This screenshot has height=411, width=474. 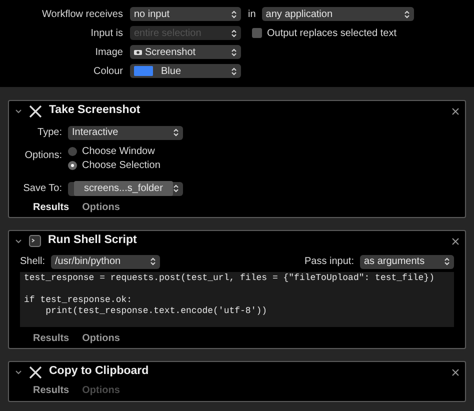 What do you see at coordinates (108, 71) in the screenshot?
I see `field-label: Colour` at bounding box center [108, 71].